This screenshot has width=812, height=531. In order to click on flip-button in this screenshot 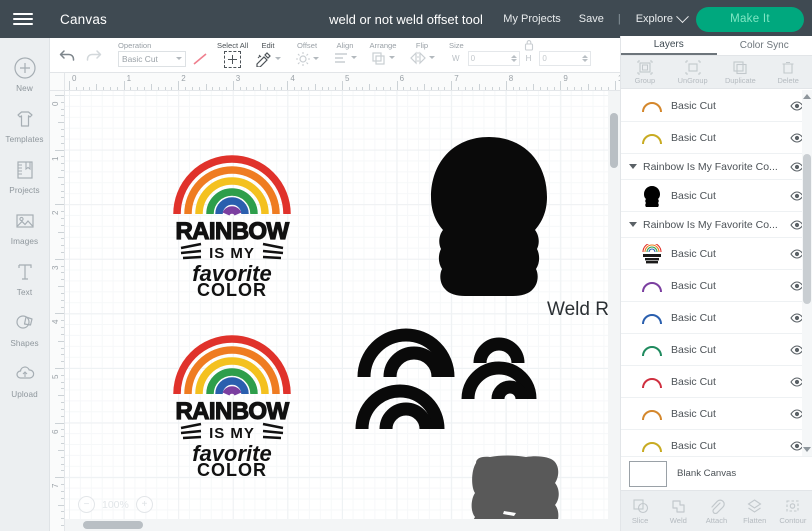, I will do `click(422, 58)`.